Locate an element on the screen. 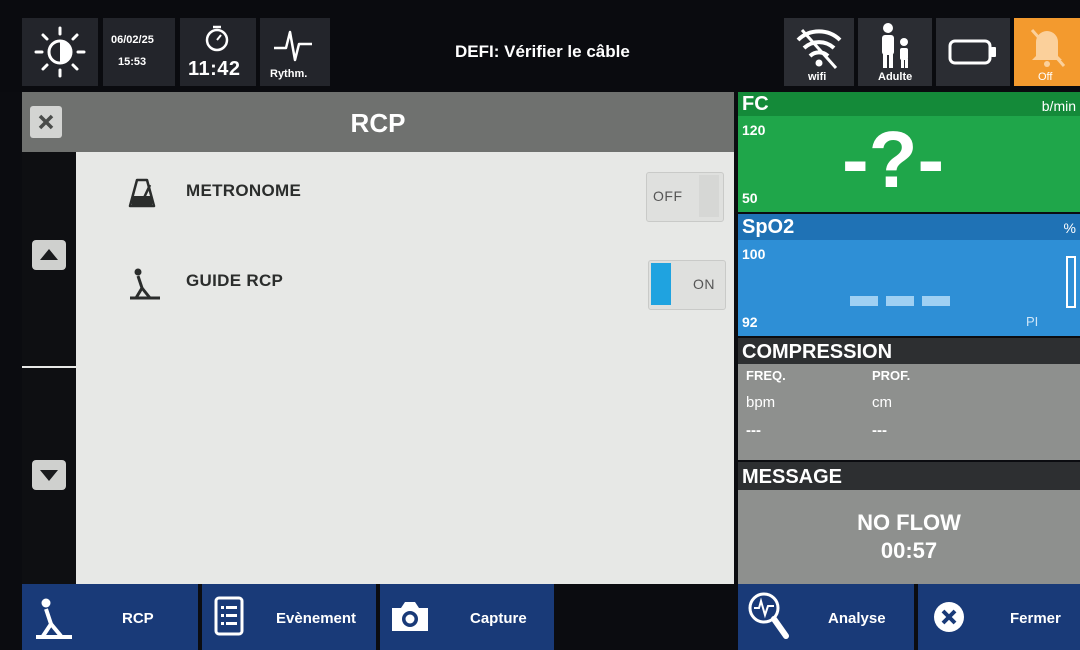 The width and height of the screenshot is (1080, 650). patient-type-label: Adulte is located at coordinates (895, 77).